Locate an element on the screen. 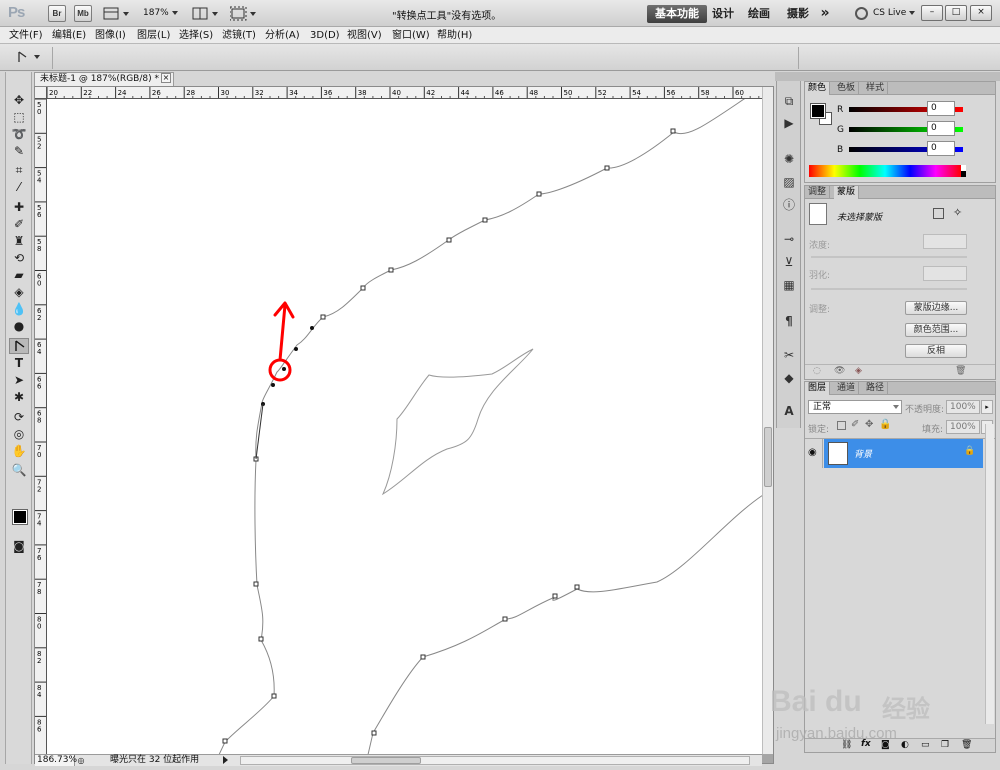 This screenshot has height=770, width=1000. new-group-icon: ▭ is located at coordinates (925, 745).